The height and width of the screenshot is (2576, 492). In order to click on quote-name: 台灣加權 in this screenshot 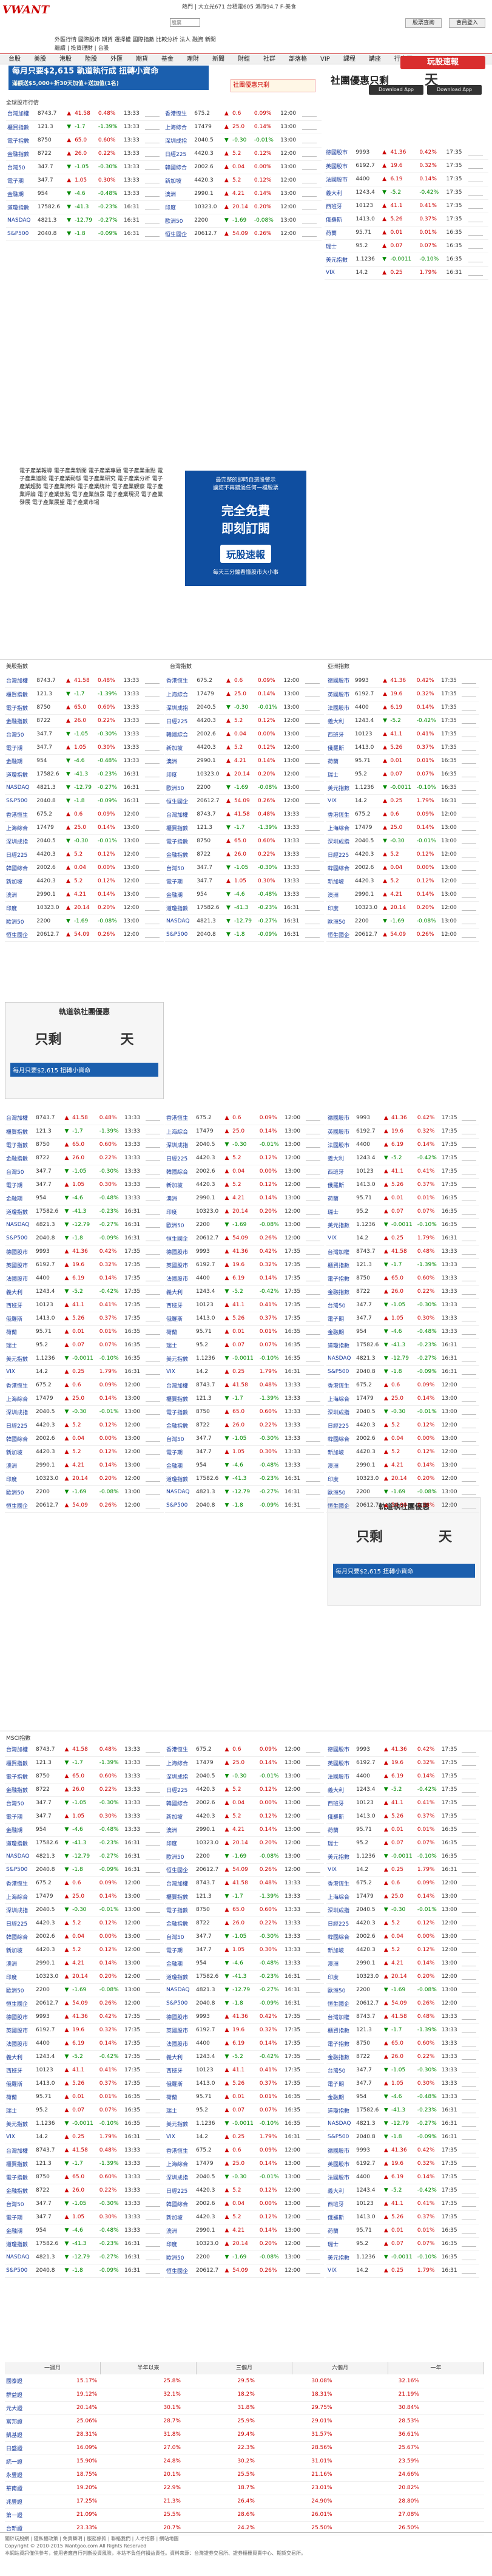, I will do `click(181, 815)`.